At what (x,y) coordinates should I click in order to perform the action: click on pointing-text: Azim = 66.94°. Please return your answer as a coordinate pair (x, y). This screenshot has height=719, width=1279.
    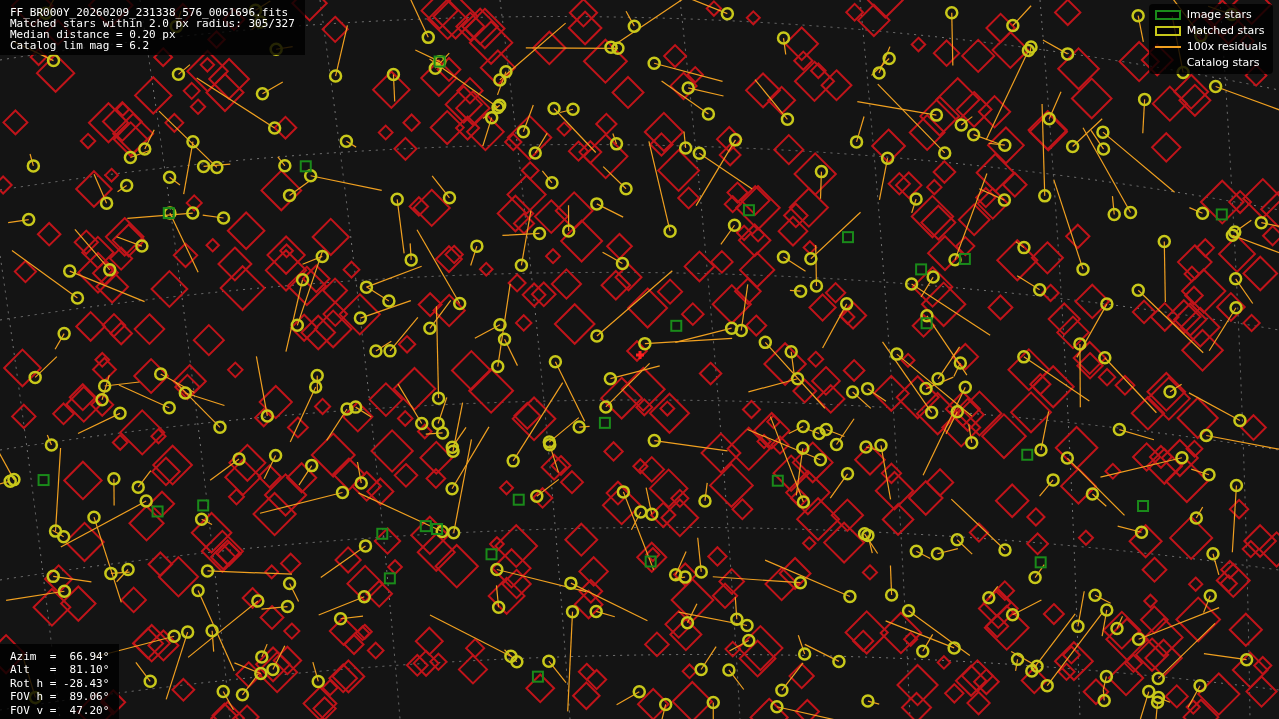
    Looking at the image, I should click on (60, 656).